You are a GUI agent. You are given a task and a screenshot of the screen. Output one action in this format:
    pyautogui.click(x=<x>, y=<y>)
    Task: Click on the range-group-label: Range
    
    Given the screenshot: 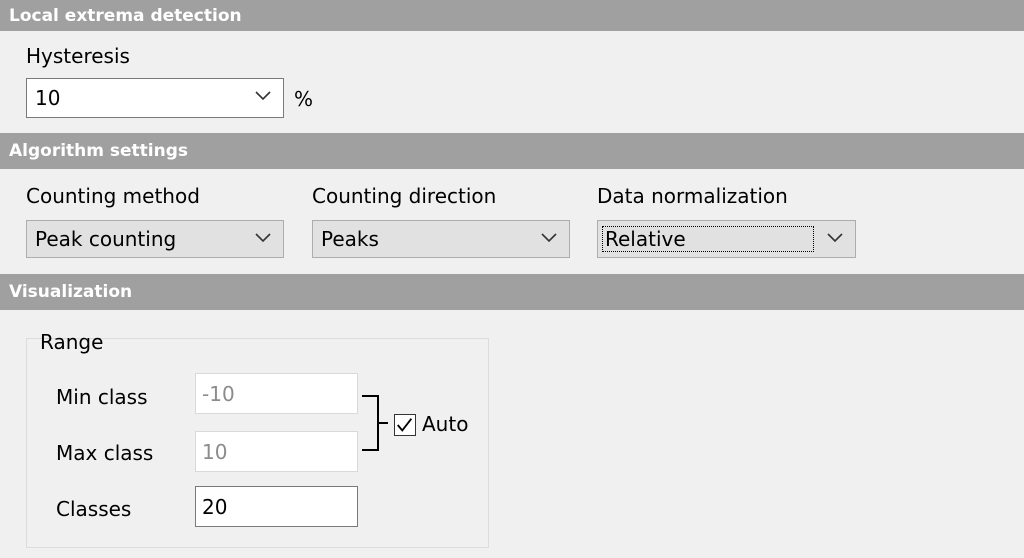 What is the action you would take?
    pyautogui.click(x=72, y=342)
    